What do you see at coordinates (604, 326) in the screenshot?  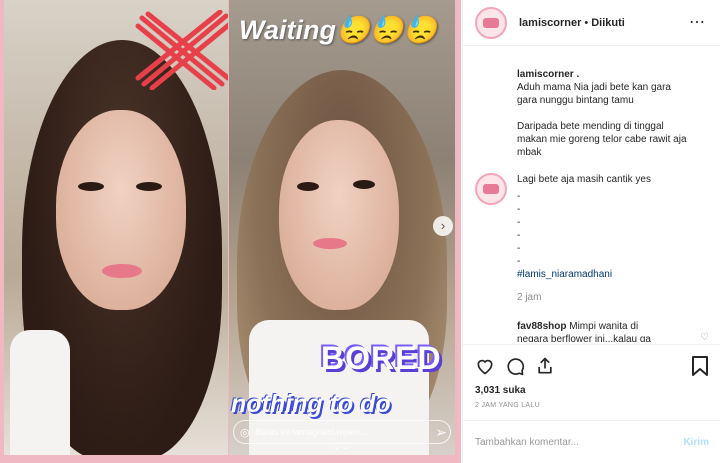 I see `comment-text: Mimpi wanita di` at bounding box center [604, 326].